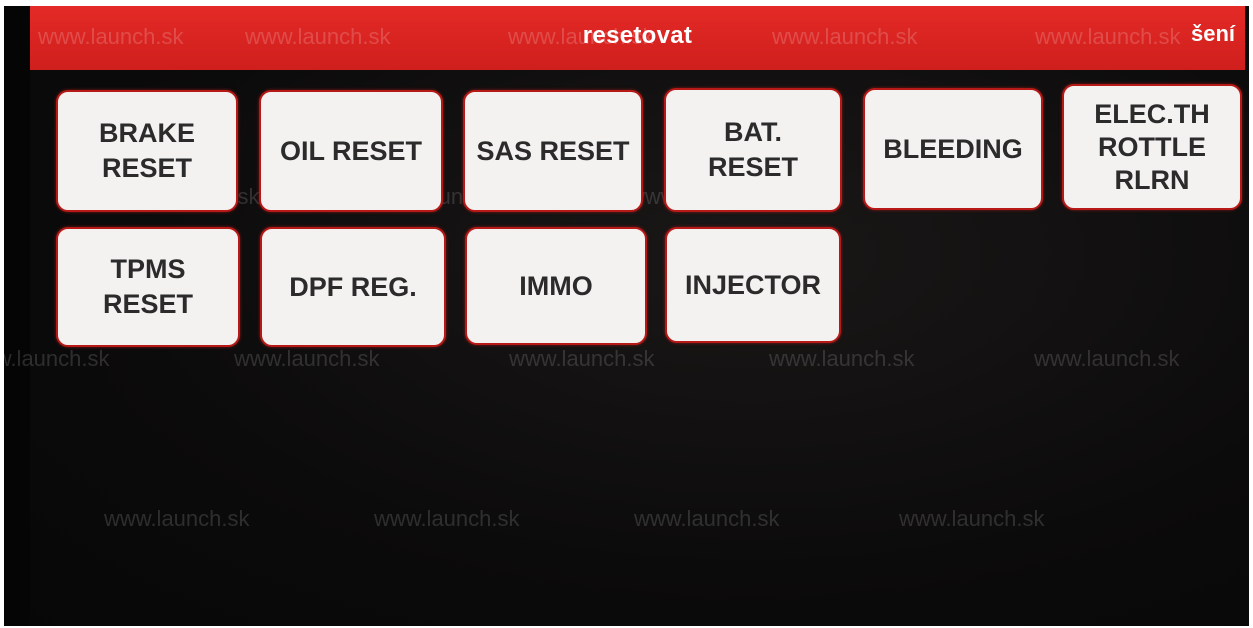 This screenshot has height=628, width=1253. What do you see at coordinates (351, 151) in the screenshot?
I see `oil-reset-button: OIL RESET` at bounding box center [351, 151].